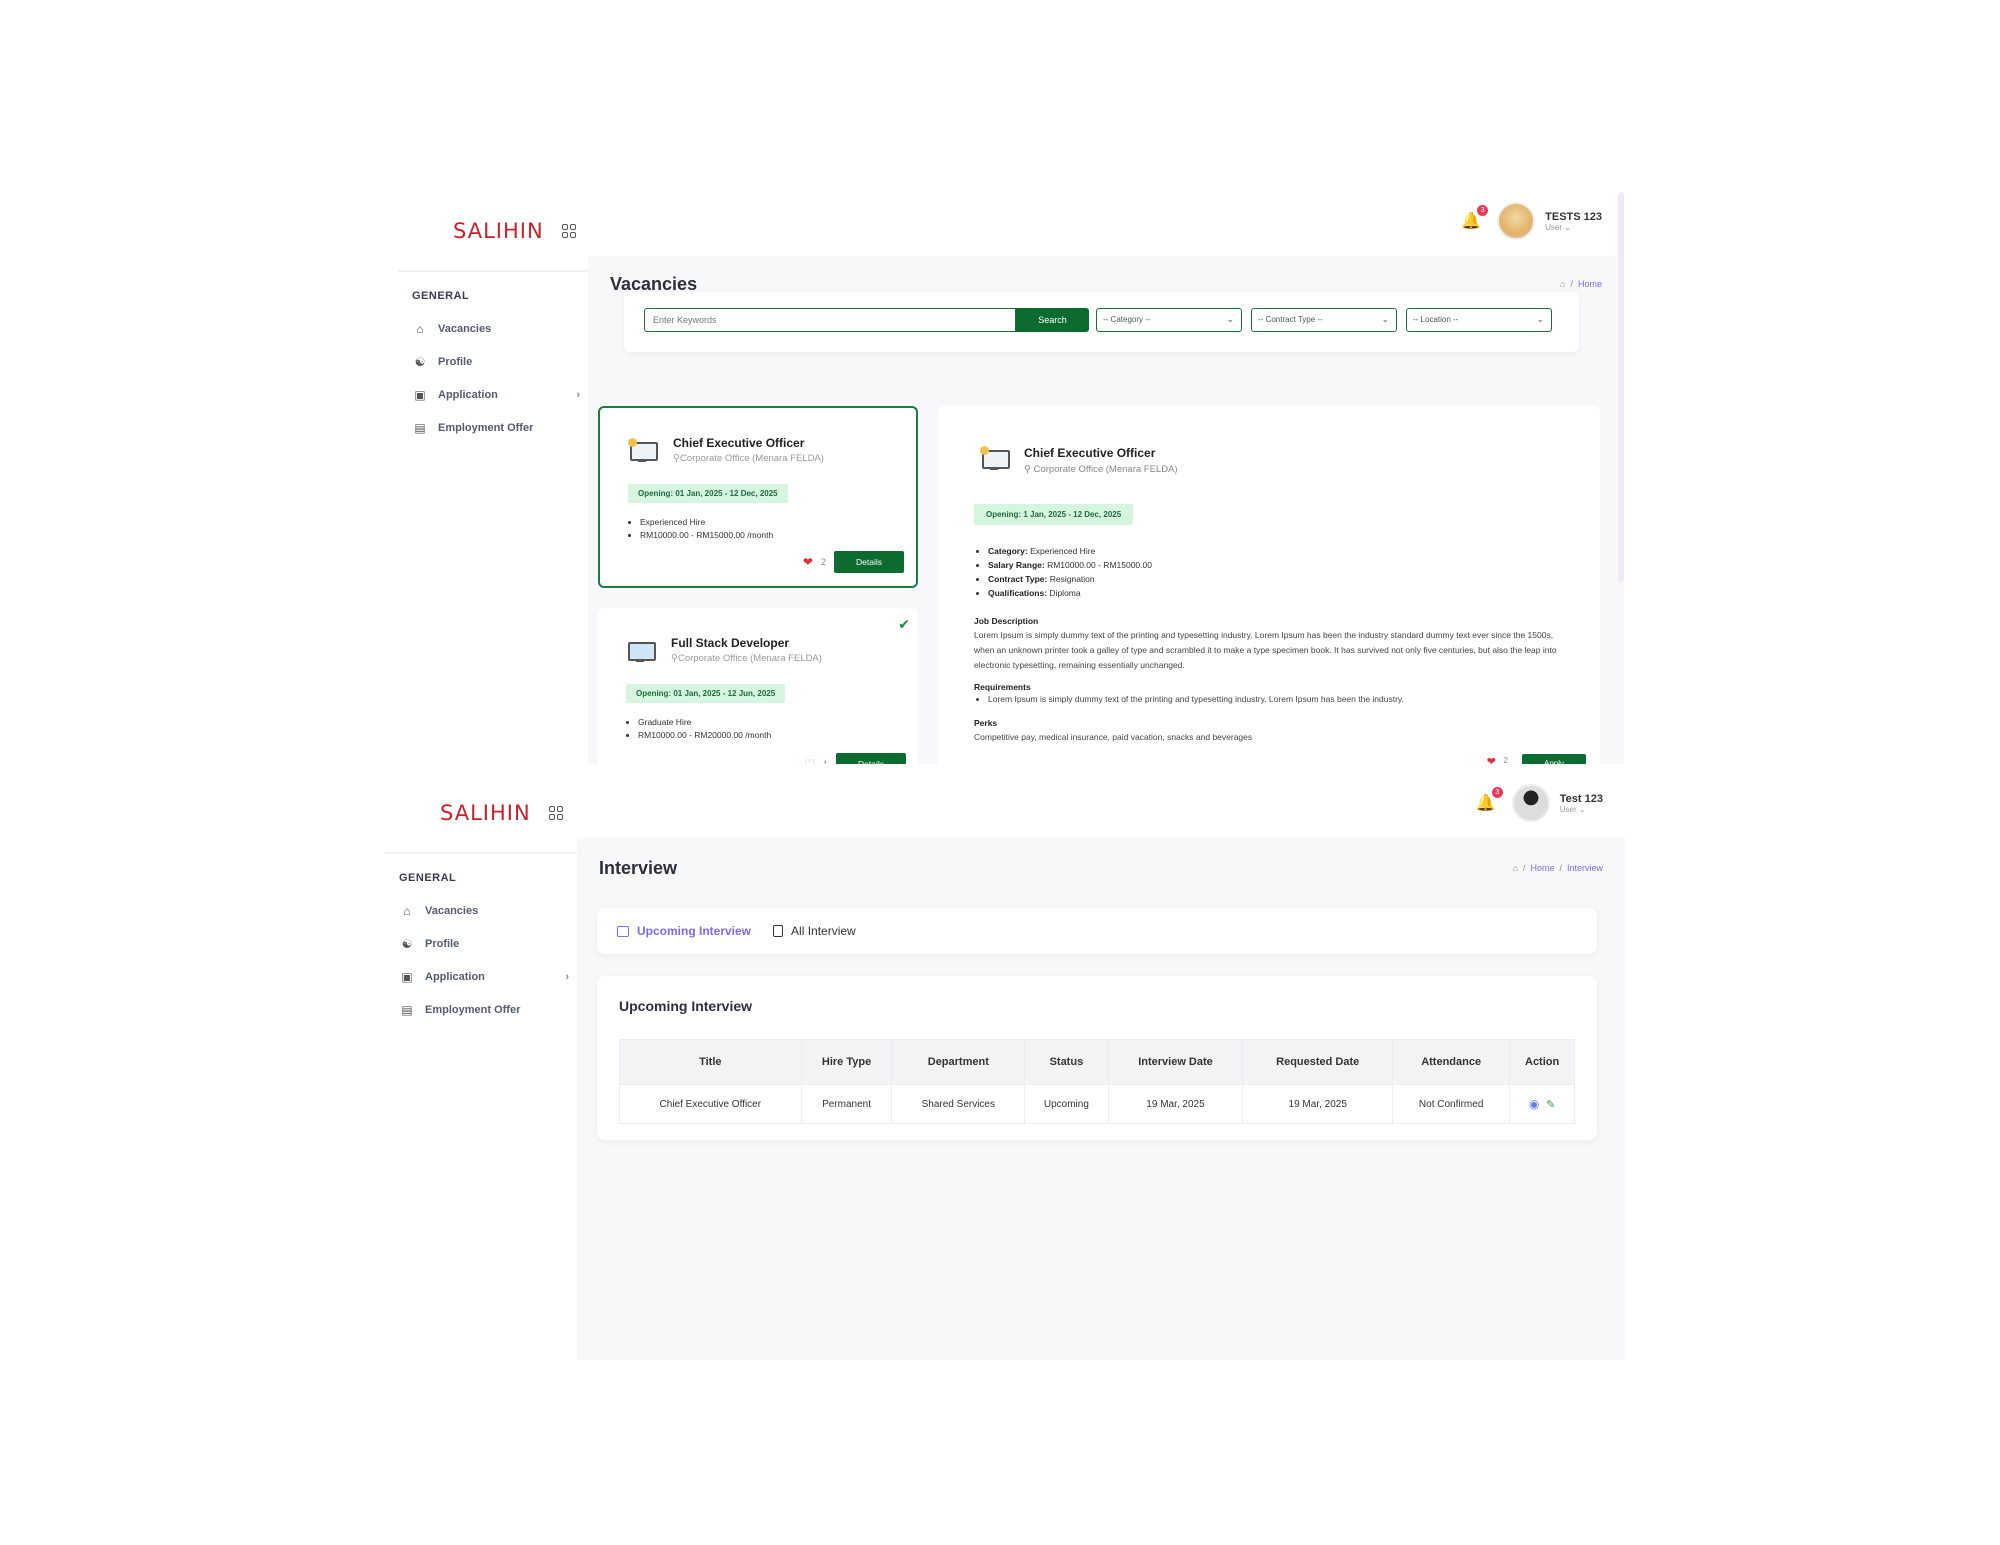 This screenshot has width=2000, height=1545. Describe the element at coordinates (958, 1062) in the screenshot. I see `column-header: Department` at that location.